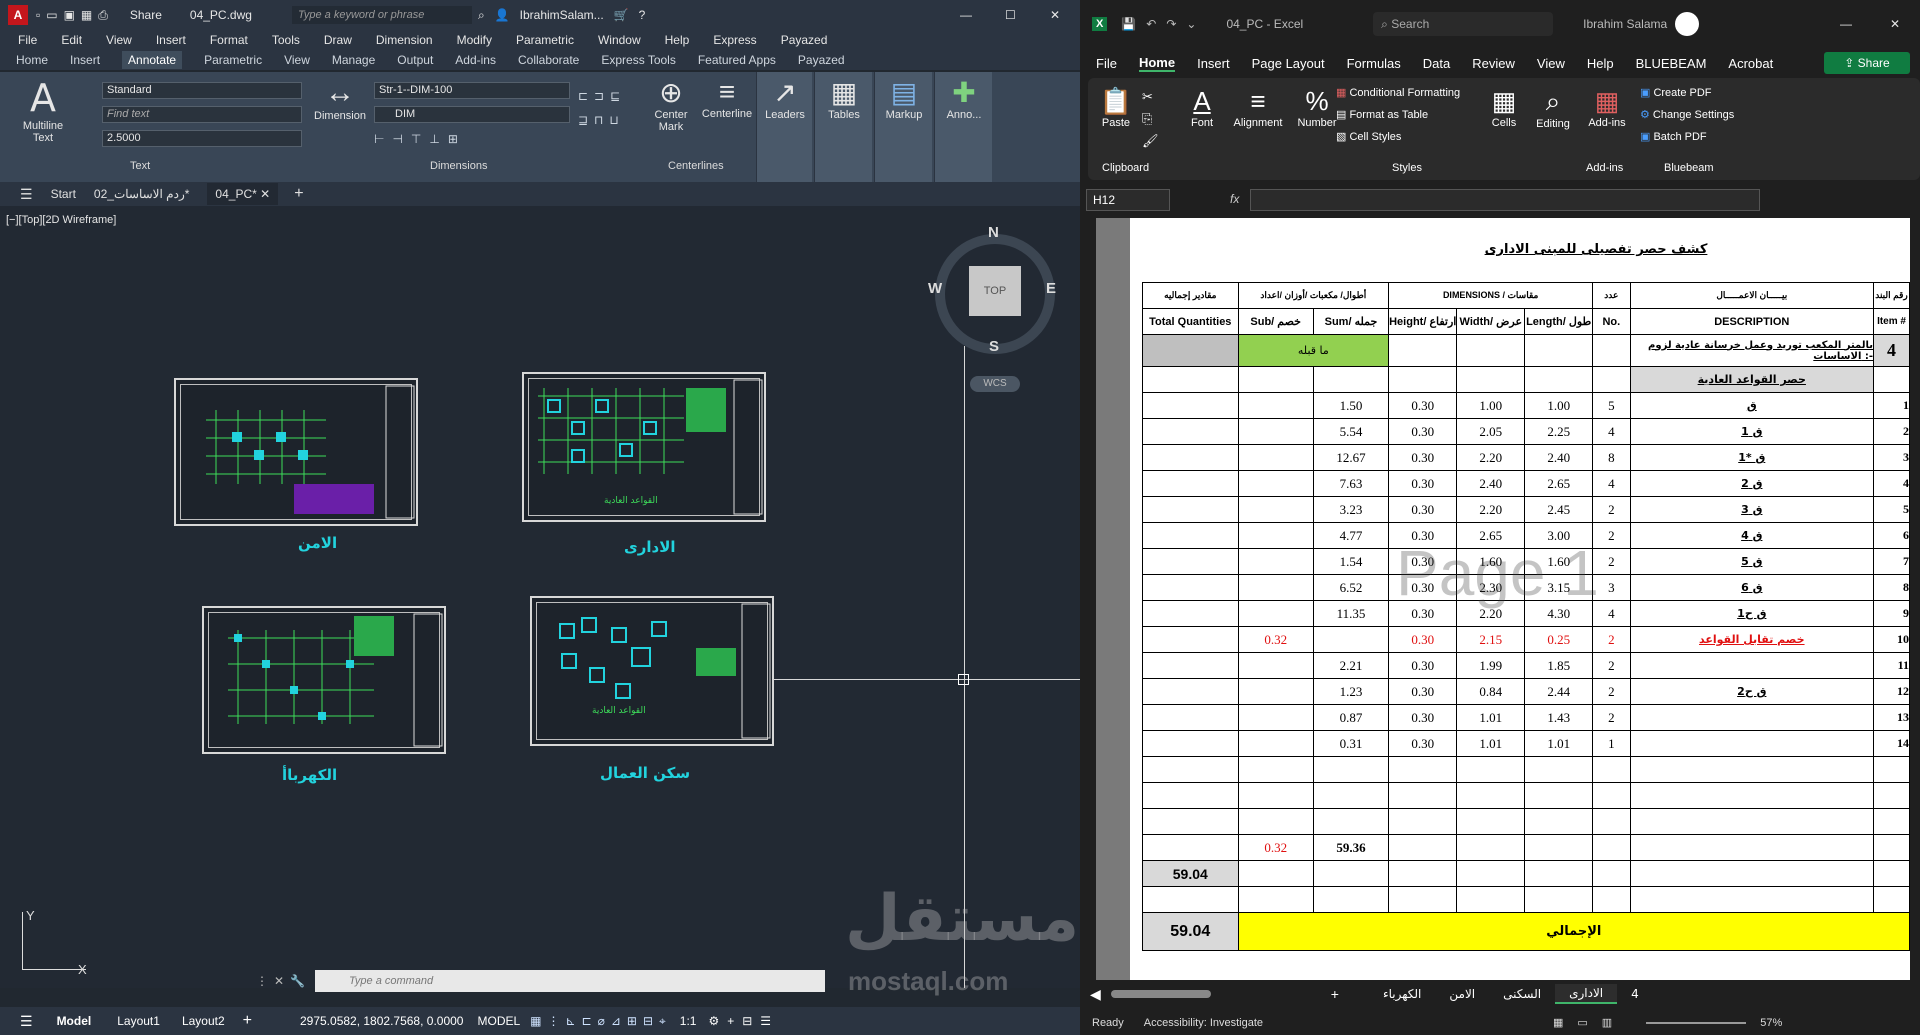  I want to click on menu-item: Payazed, so click(804, 40).